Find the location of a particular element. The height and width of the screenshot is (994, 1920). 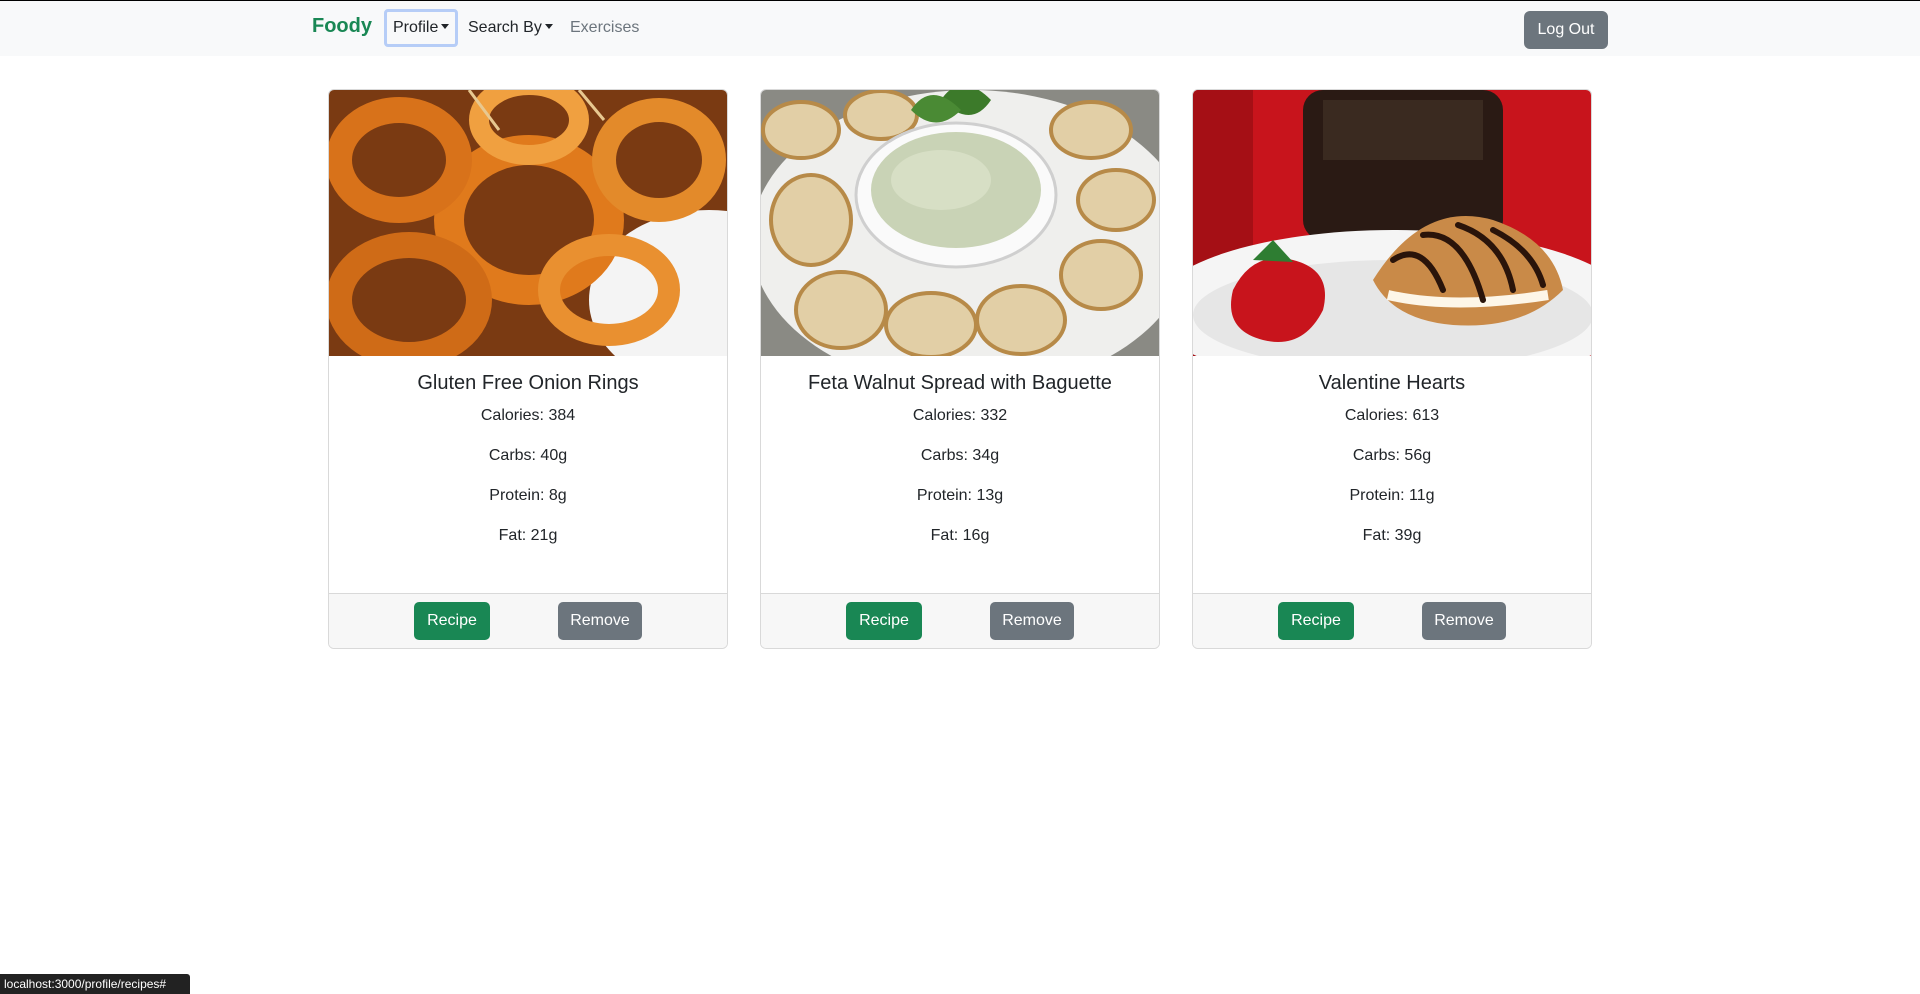

recipe-protein: Protein: 11g is located at coordinates (1392, 495).